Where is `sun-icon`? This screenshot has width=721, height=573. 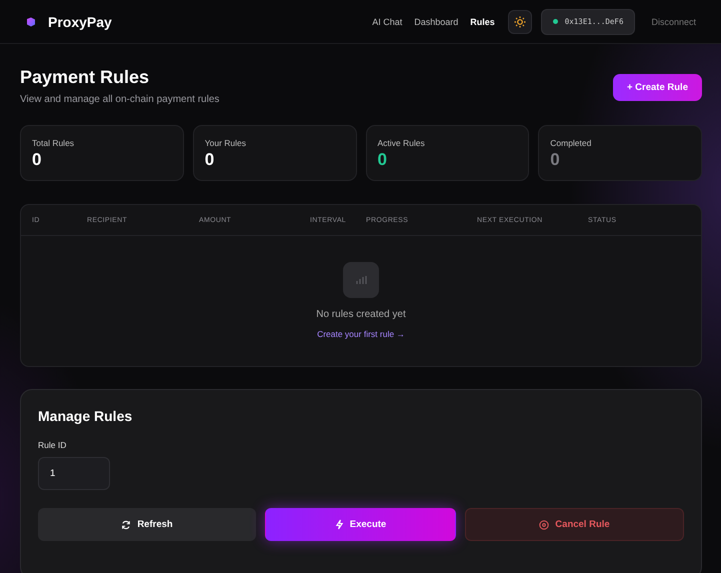 sun-icon is located at coordinates (520, 22).